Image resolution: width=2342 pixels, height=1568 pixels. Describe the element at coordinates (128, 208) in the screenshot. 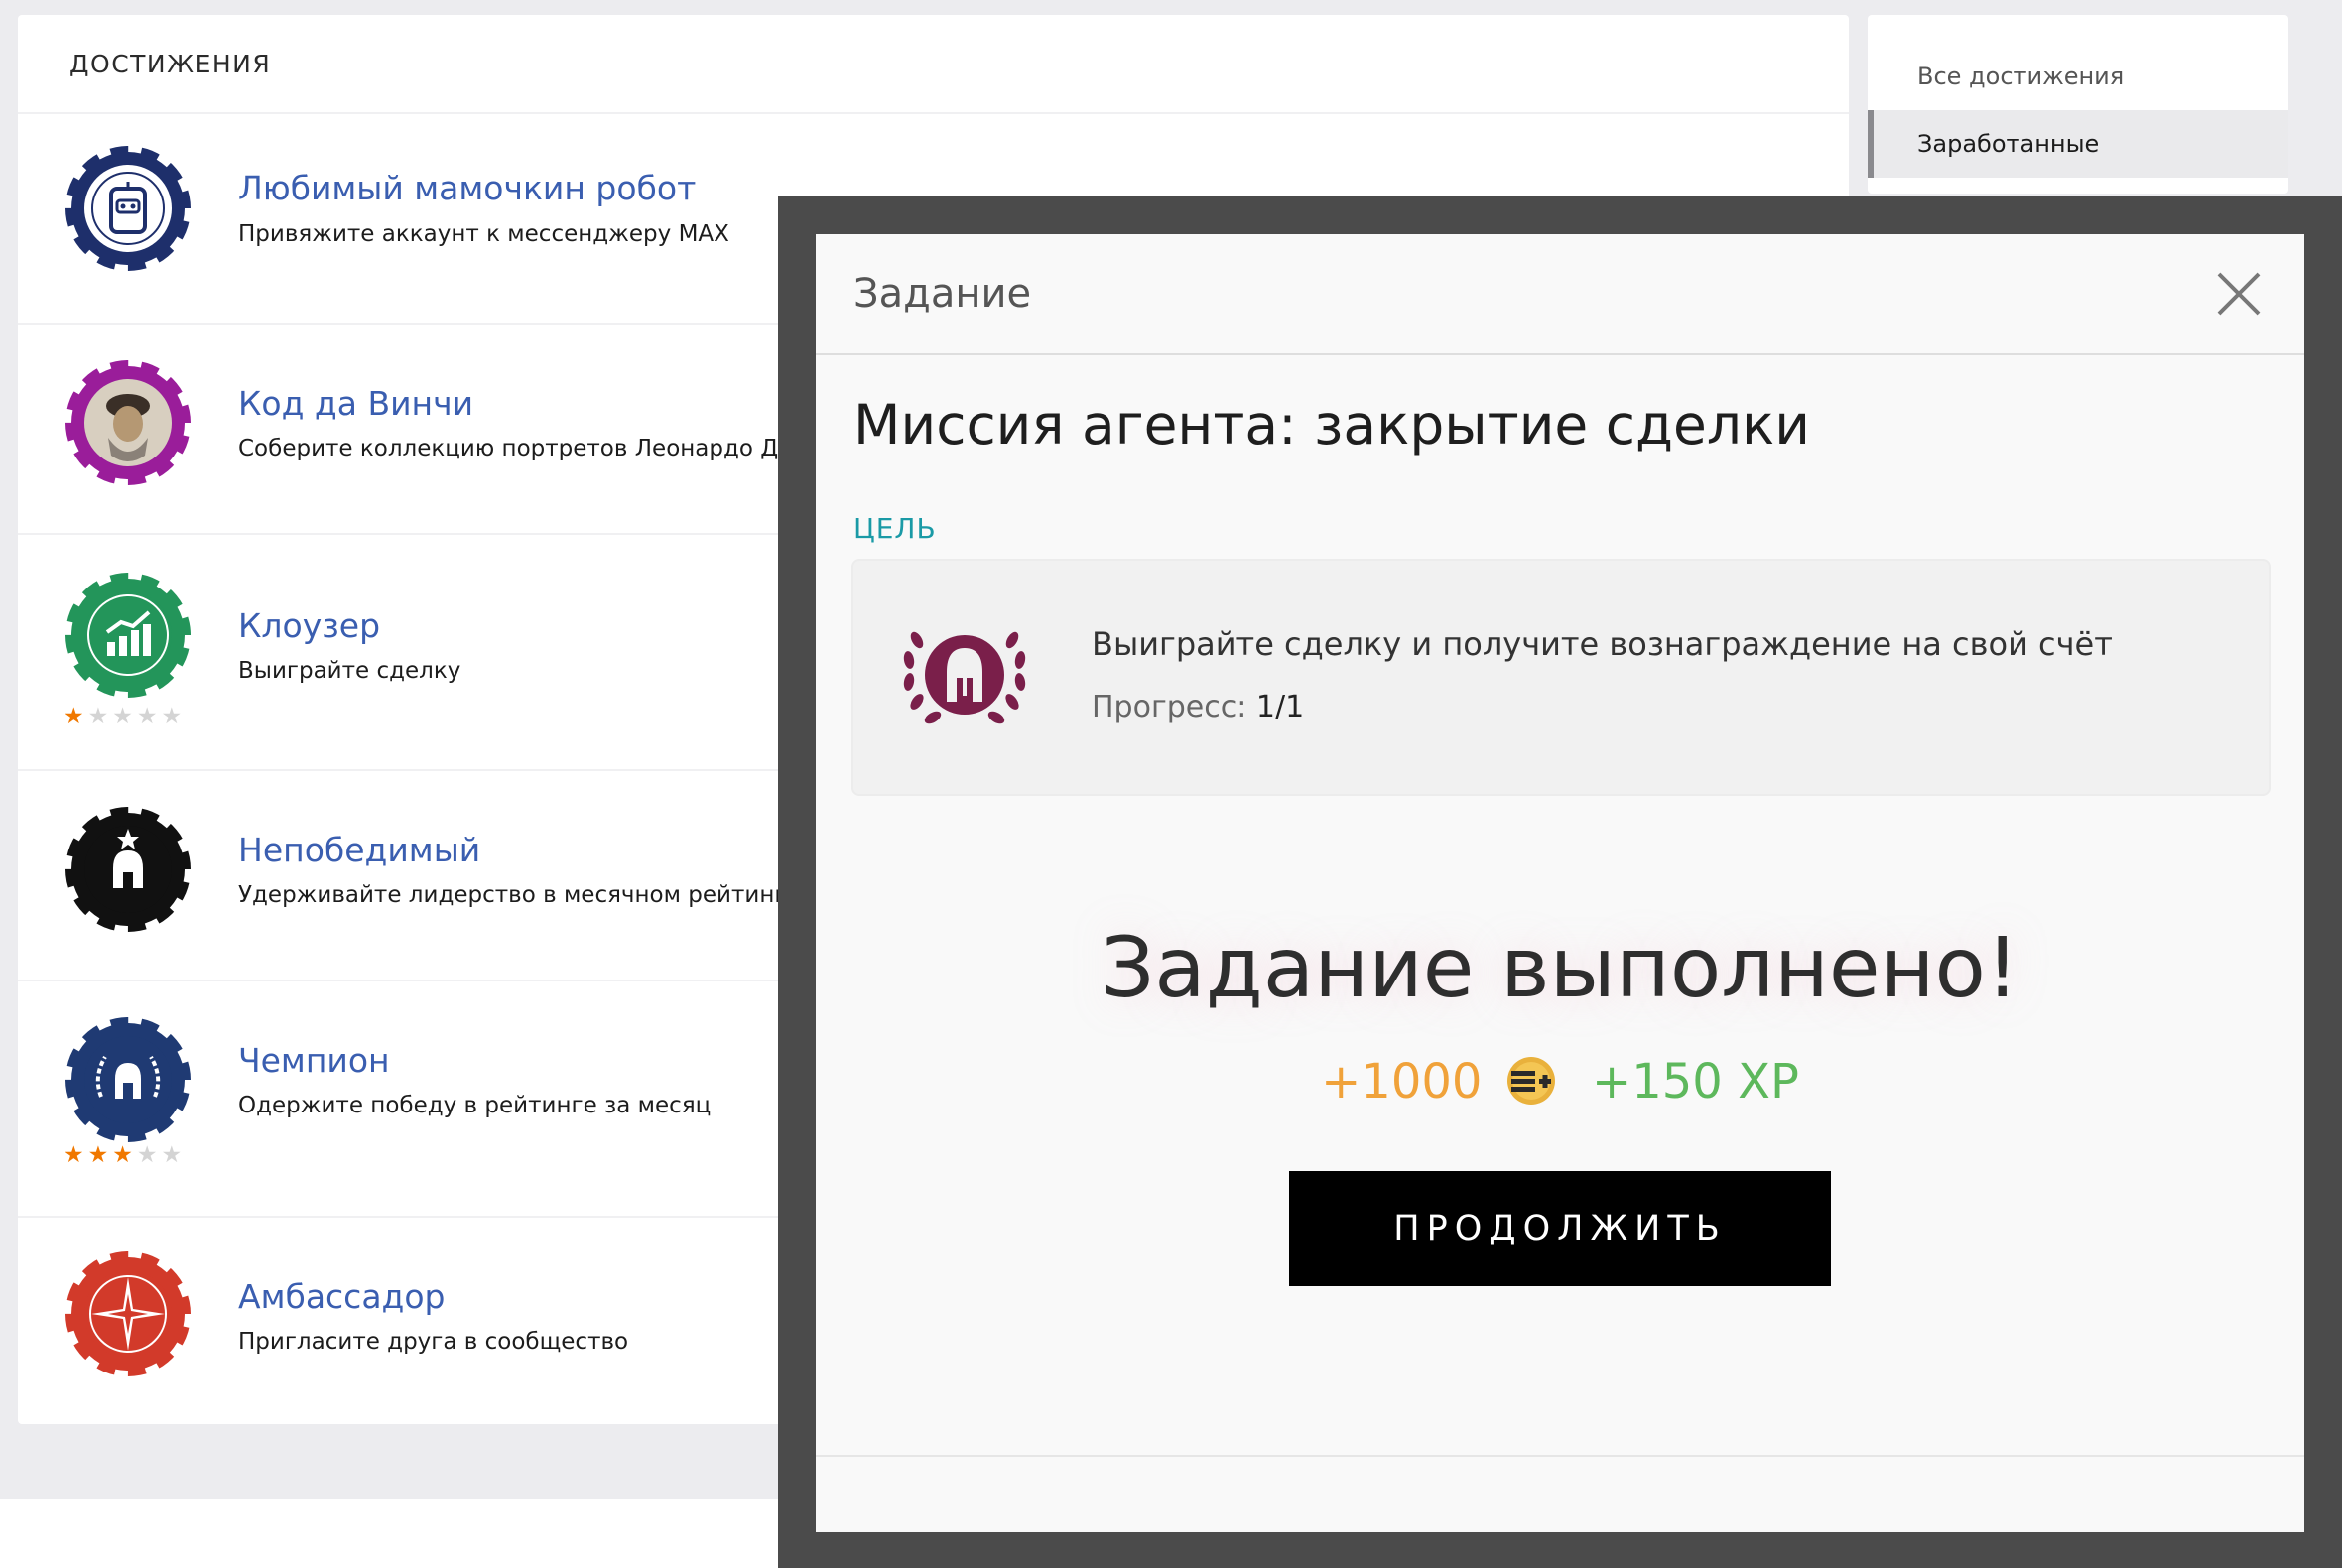

I see `robot-chip-icon` at that location.